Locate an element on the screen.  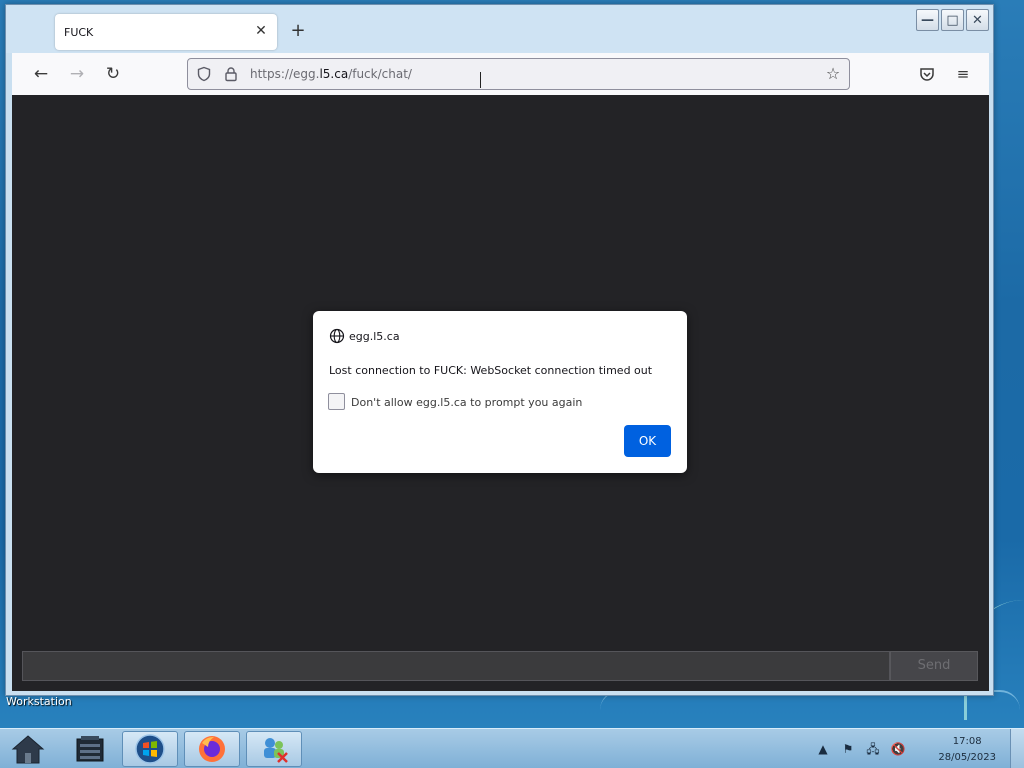
chat-message-input is located at coordinates (456, 666).